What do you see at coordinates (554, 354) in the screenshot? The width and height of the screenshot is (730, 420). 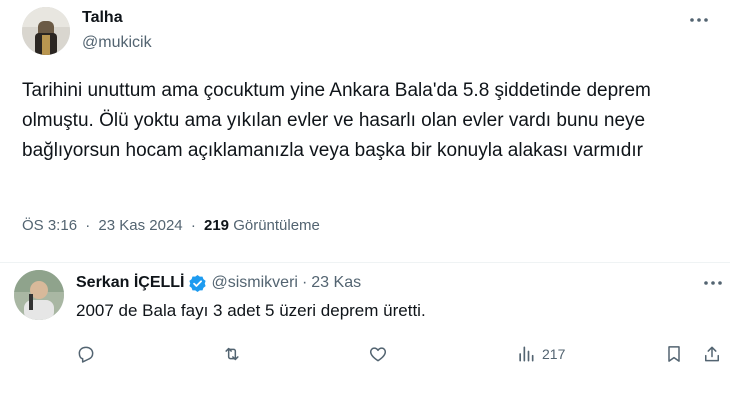 I see `views-count: 217` at bounding box center [554, 354].